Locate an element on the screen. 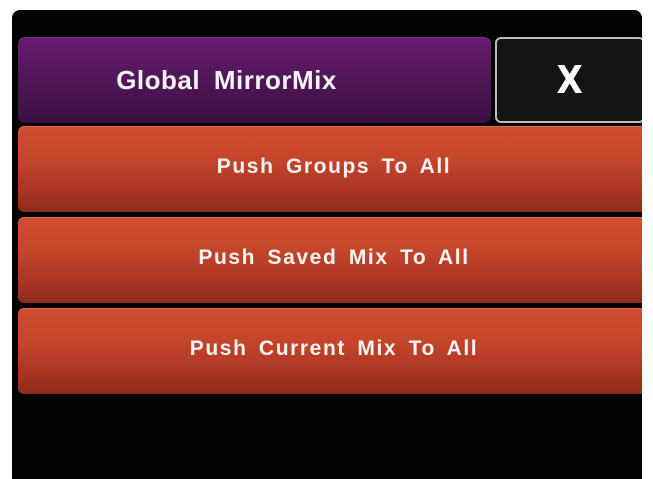 The height and width of the screenshot is (479, 653). push-groups-to-all-label: Push Groups To All is located at coordinates (334, 166).